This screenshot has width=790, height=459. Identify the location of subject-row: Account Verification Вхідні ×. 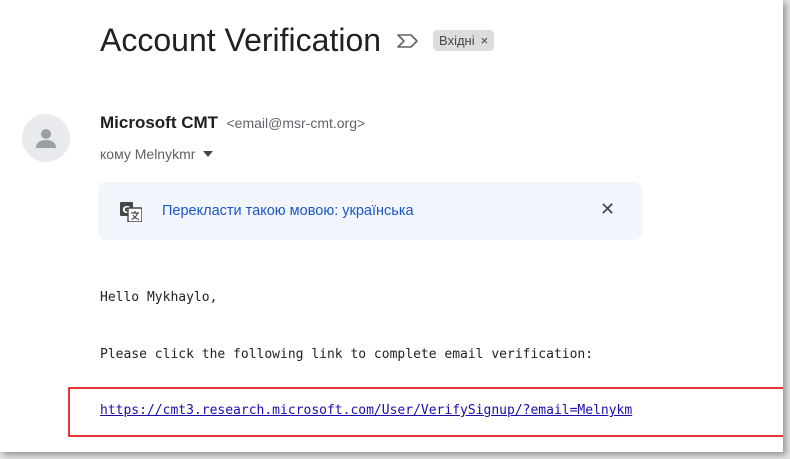
(297, 40).